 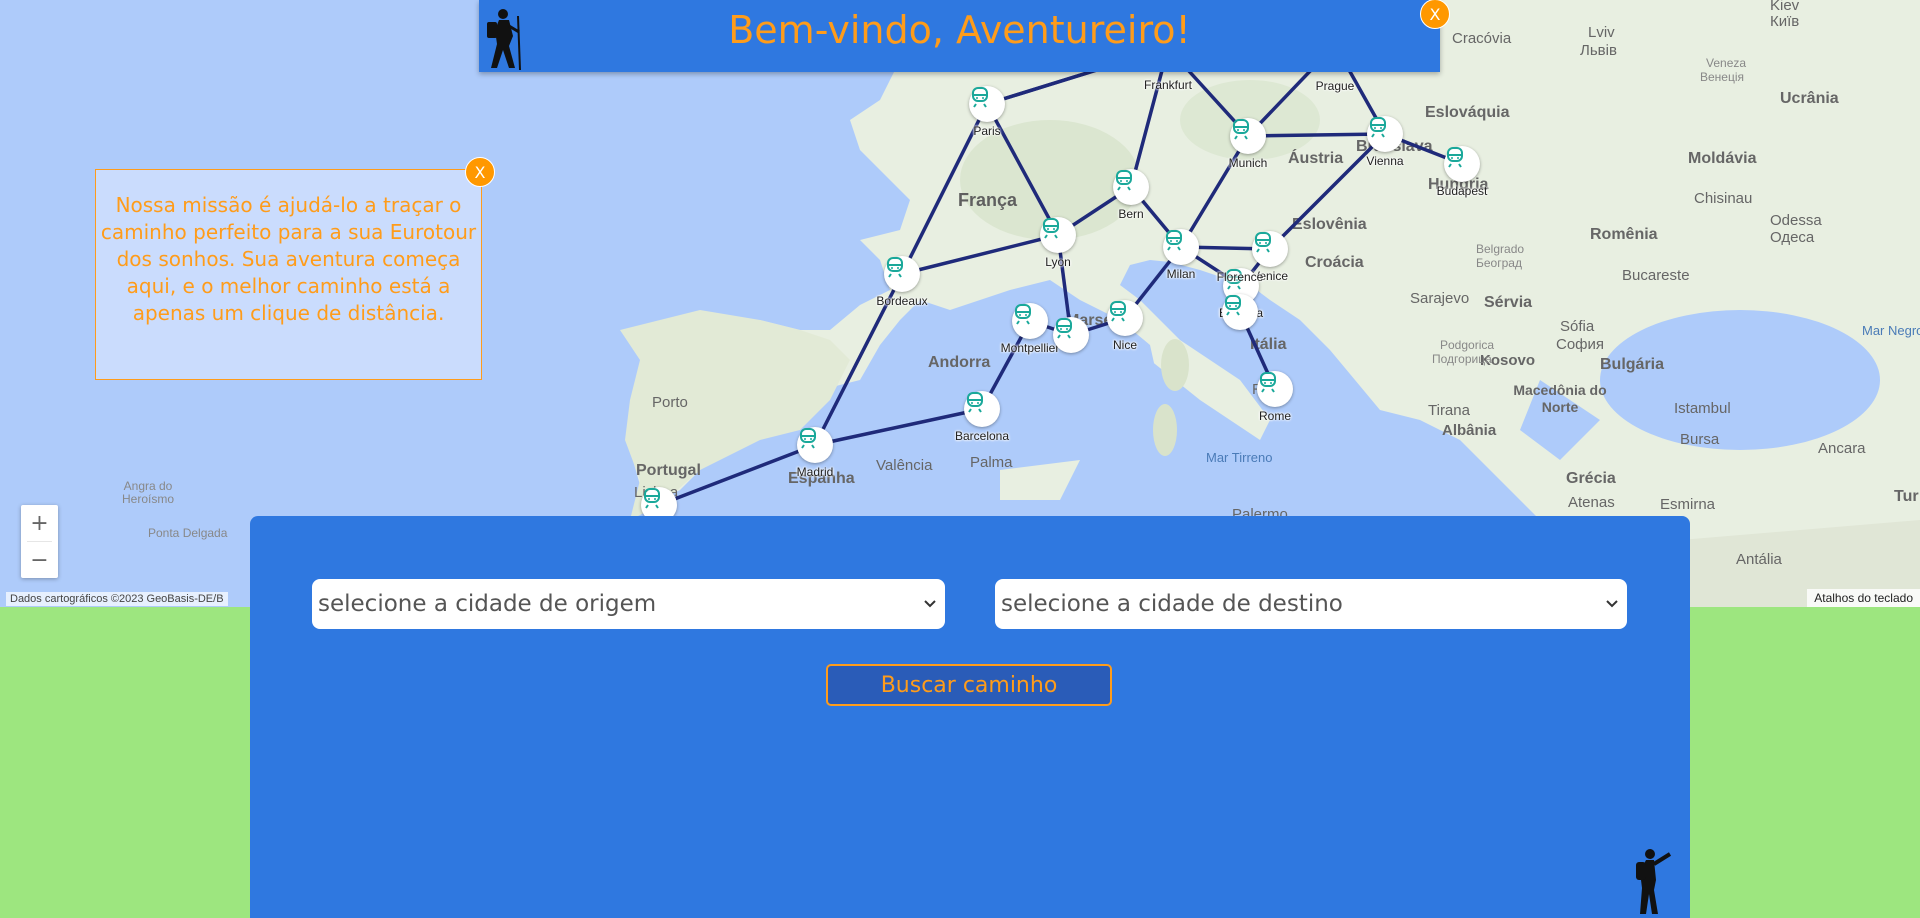 I want to click on station-marker-bordeaux, so click(x=902, y=274).